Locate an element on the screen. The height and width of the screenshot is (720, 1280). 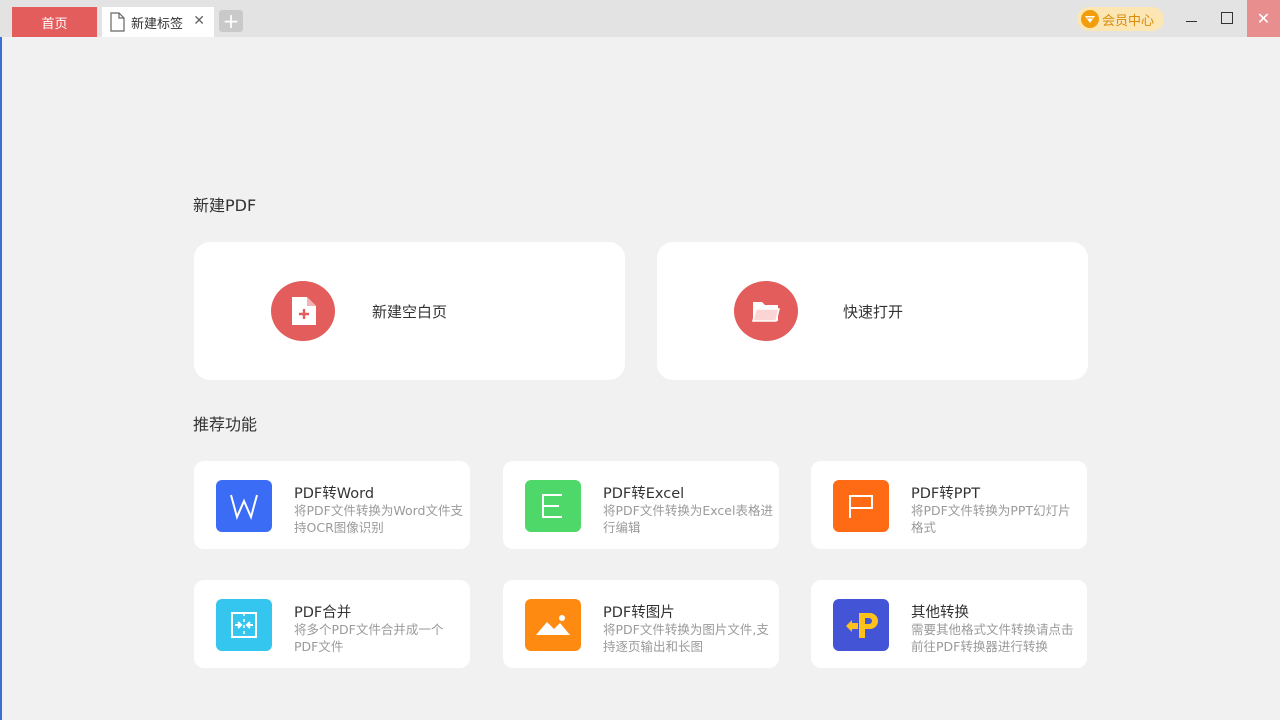
new-blank-page-card: 新建空白页 is located at coordinates (409, 311).